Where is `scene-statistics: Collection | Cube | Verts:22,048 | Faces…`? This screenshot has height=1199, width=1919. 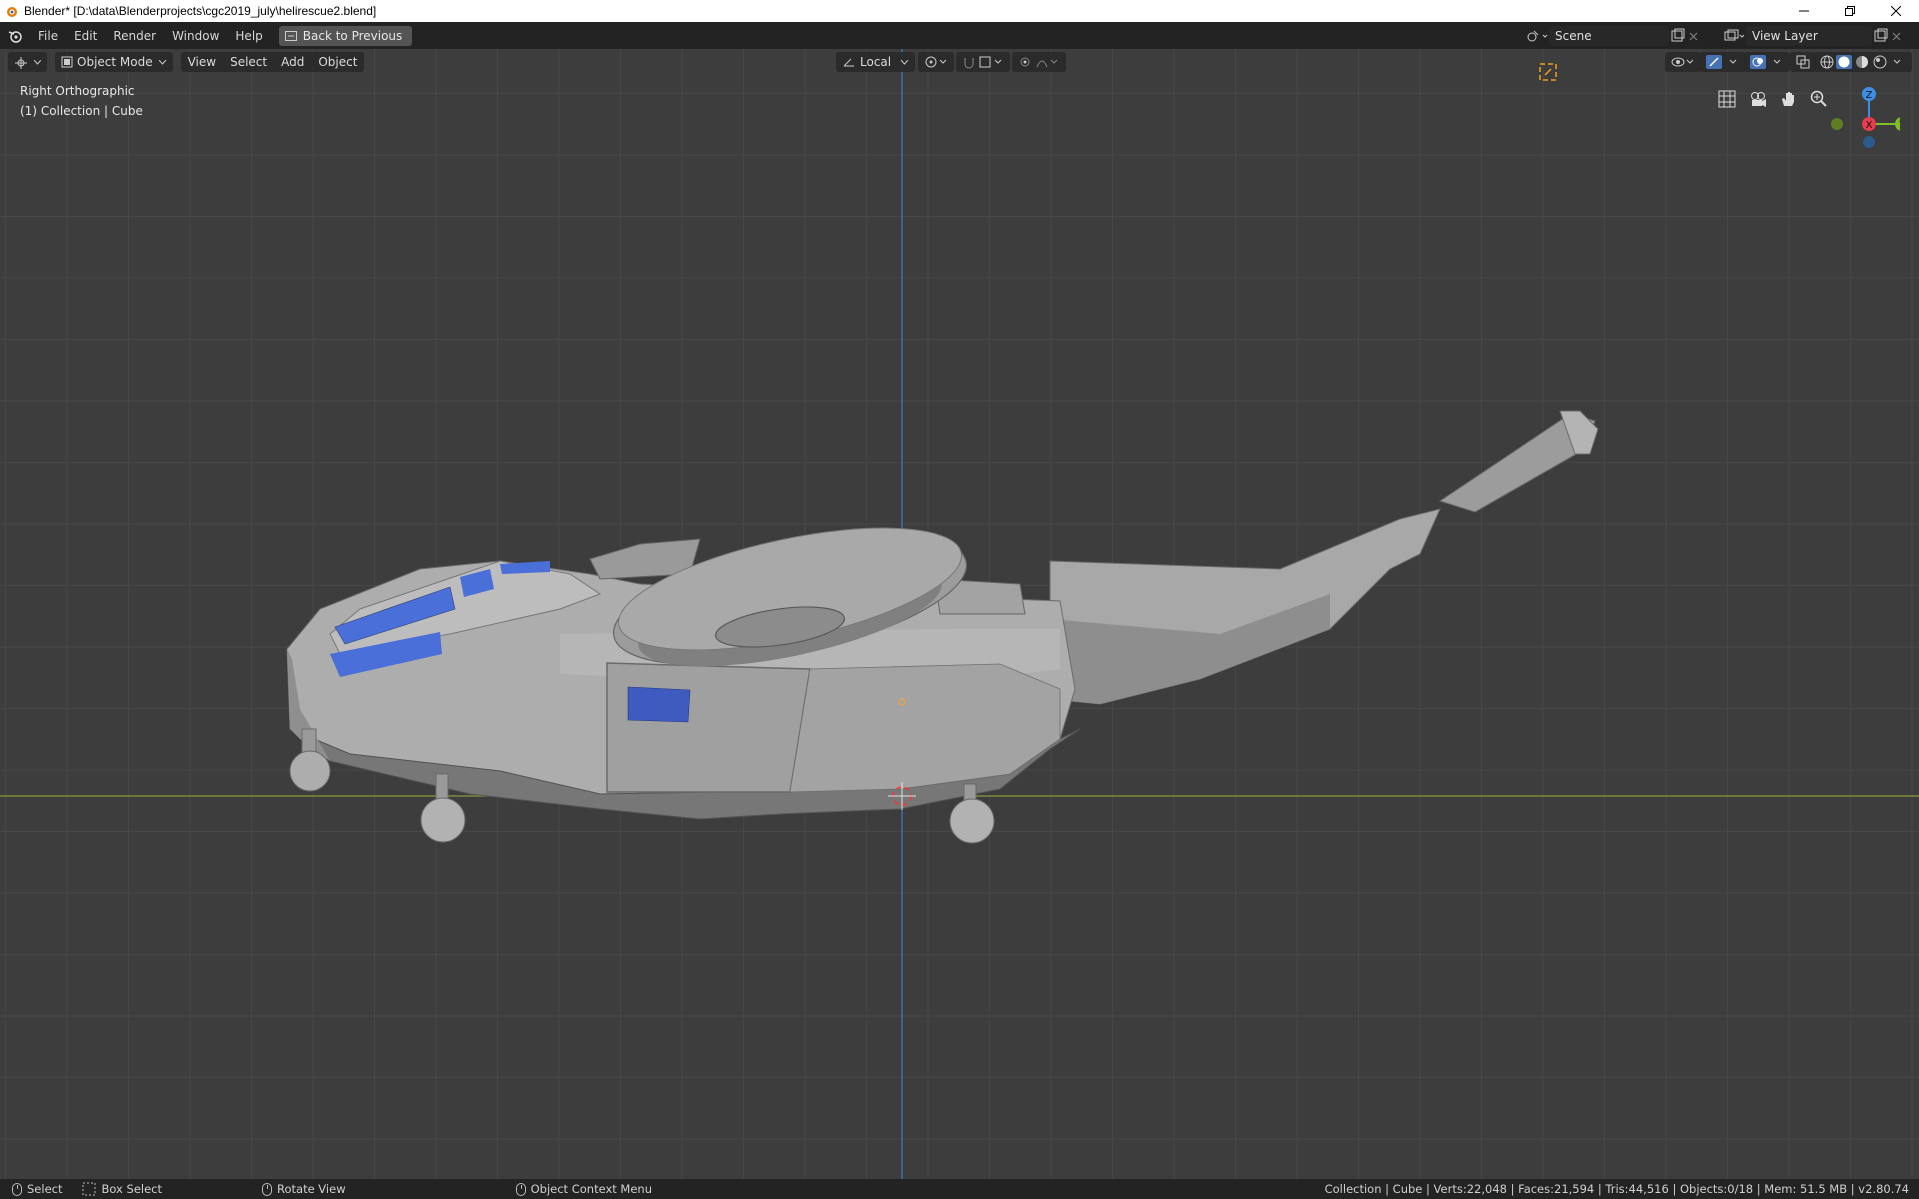
scene-statistics: Collection | Cube | Verts:22,048 | Faces… is located at coordinates (1616, 1189).